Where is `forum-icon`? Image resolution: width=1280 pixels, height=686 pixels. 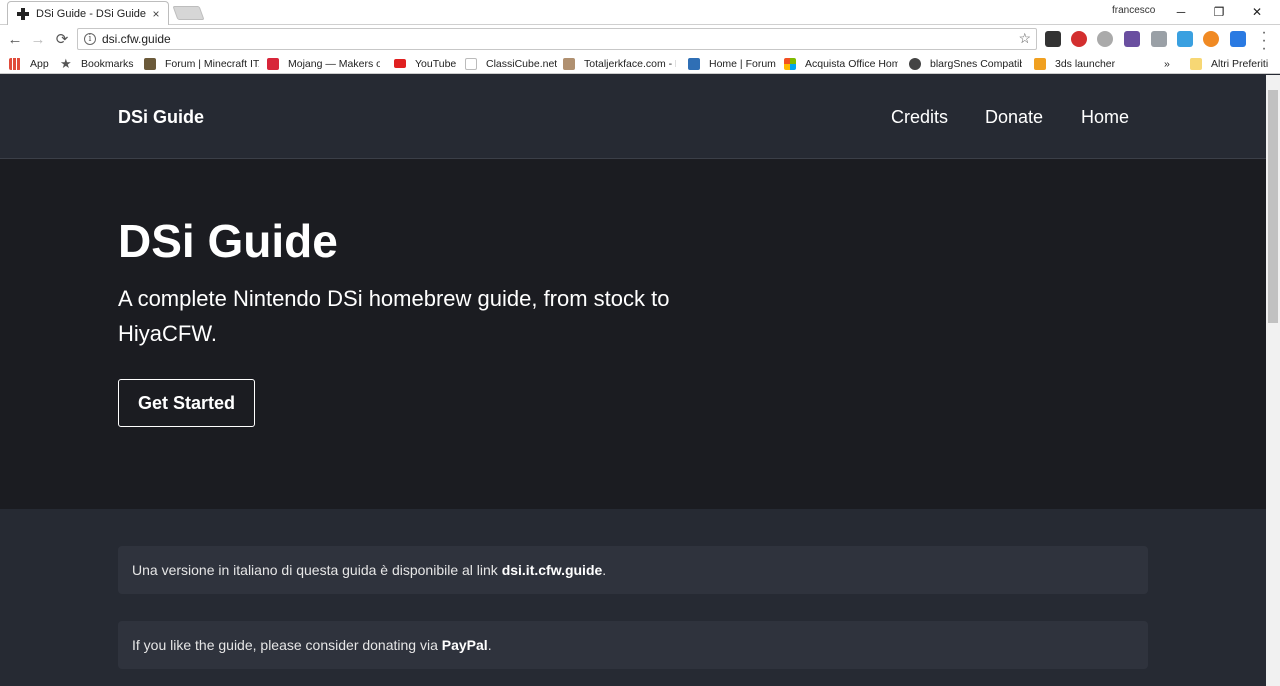
forum-icon is located at coordinates (694, 63).